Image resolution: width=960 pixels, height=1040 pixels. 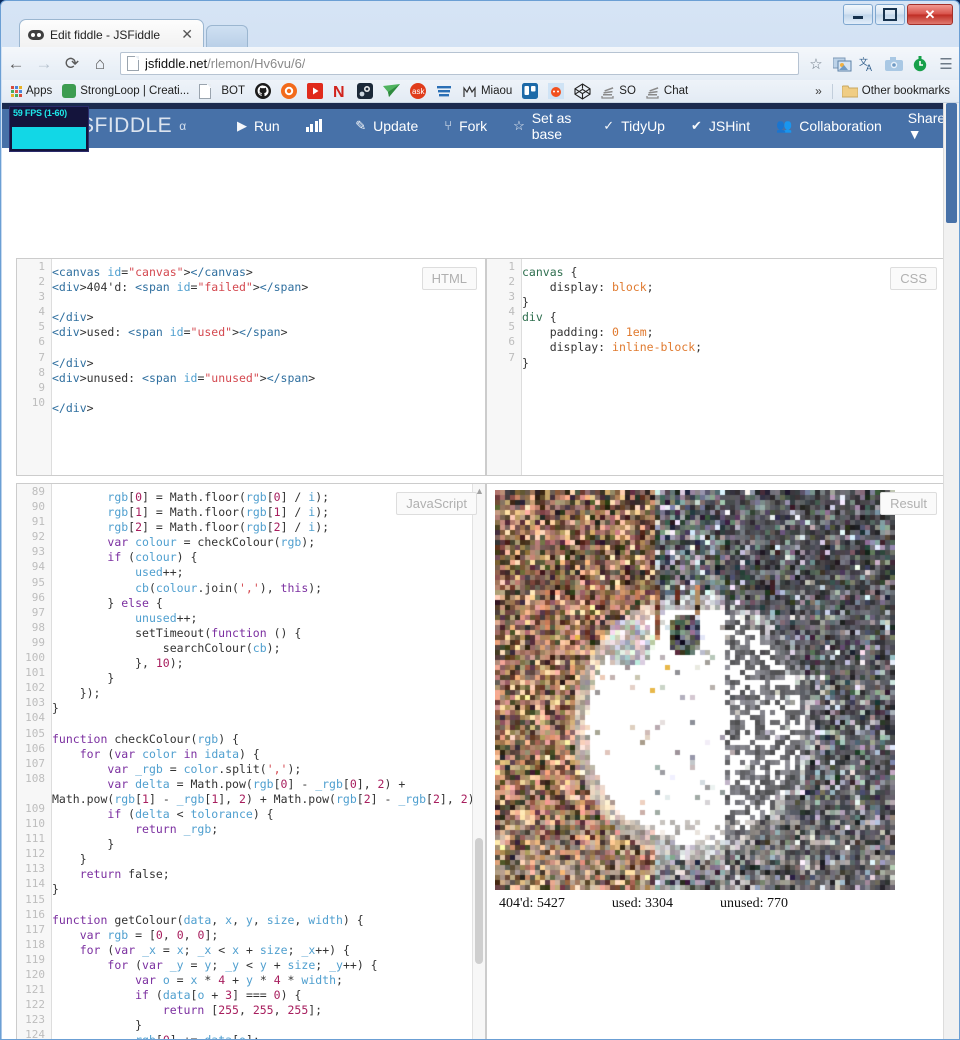 I want to click on unused-value: 770, so click(x=778, y=903).